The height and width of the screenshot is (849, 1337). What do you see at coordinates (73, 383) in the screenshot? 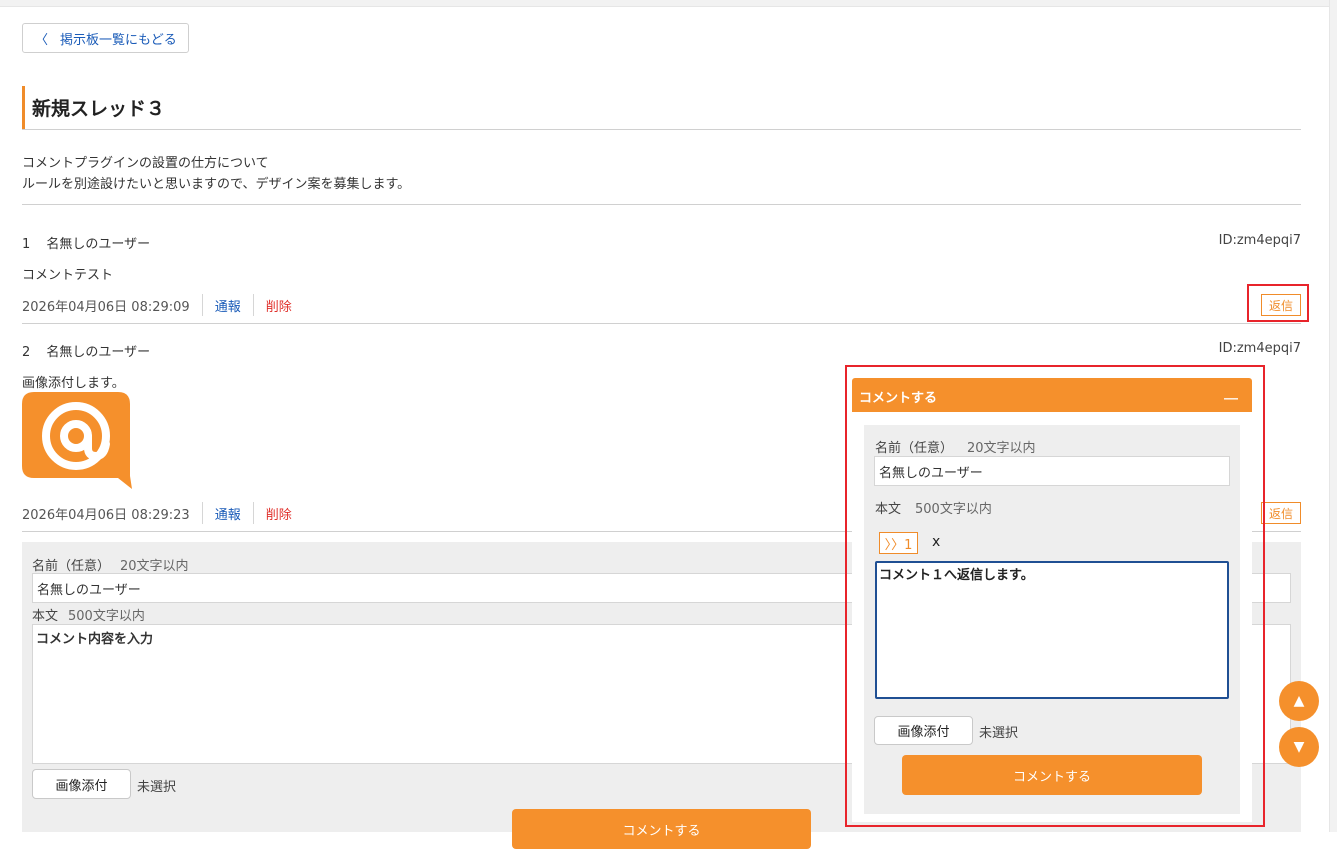
I see `post-body: 画像添付します。` at bounding box center [73, 383].